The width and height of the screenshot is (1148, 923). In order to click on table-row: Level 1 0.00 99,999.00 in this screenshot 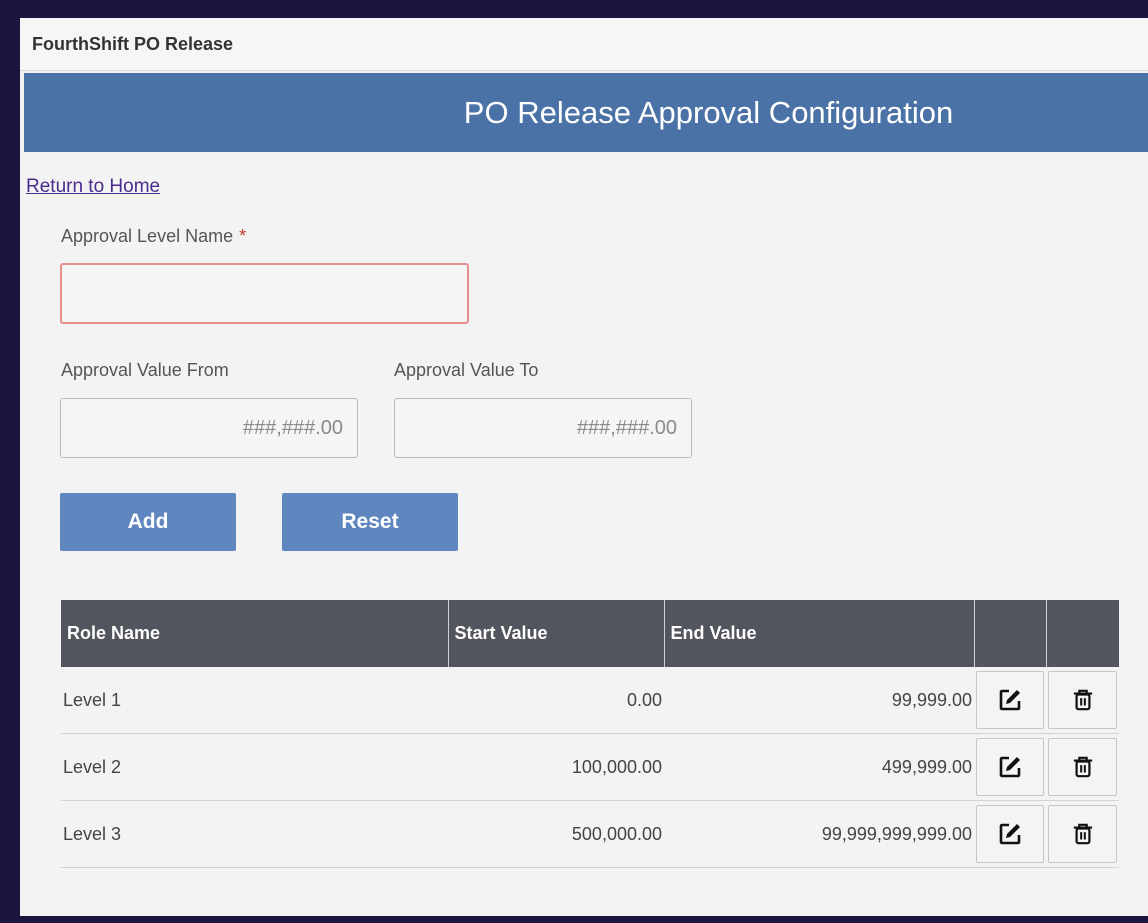, I will do `click(590, 700)`.